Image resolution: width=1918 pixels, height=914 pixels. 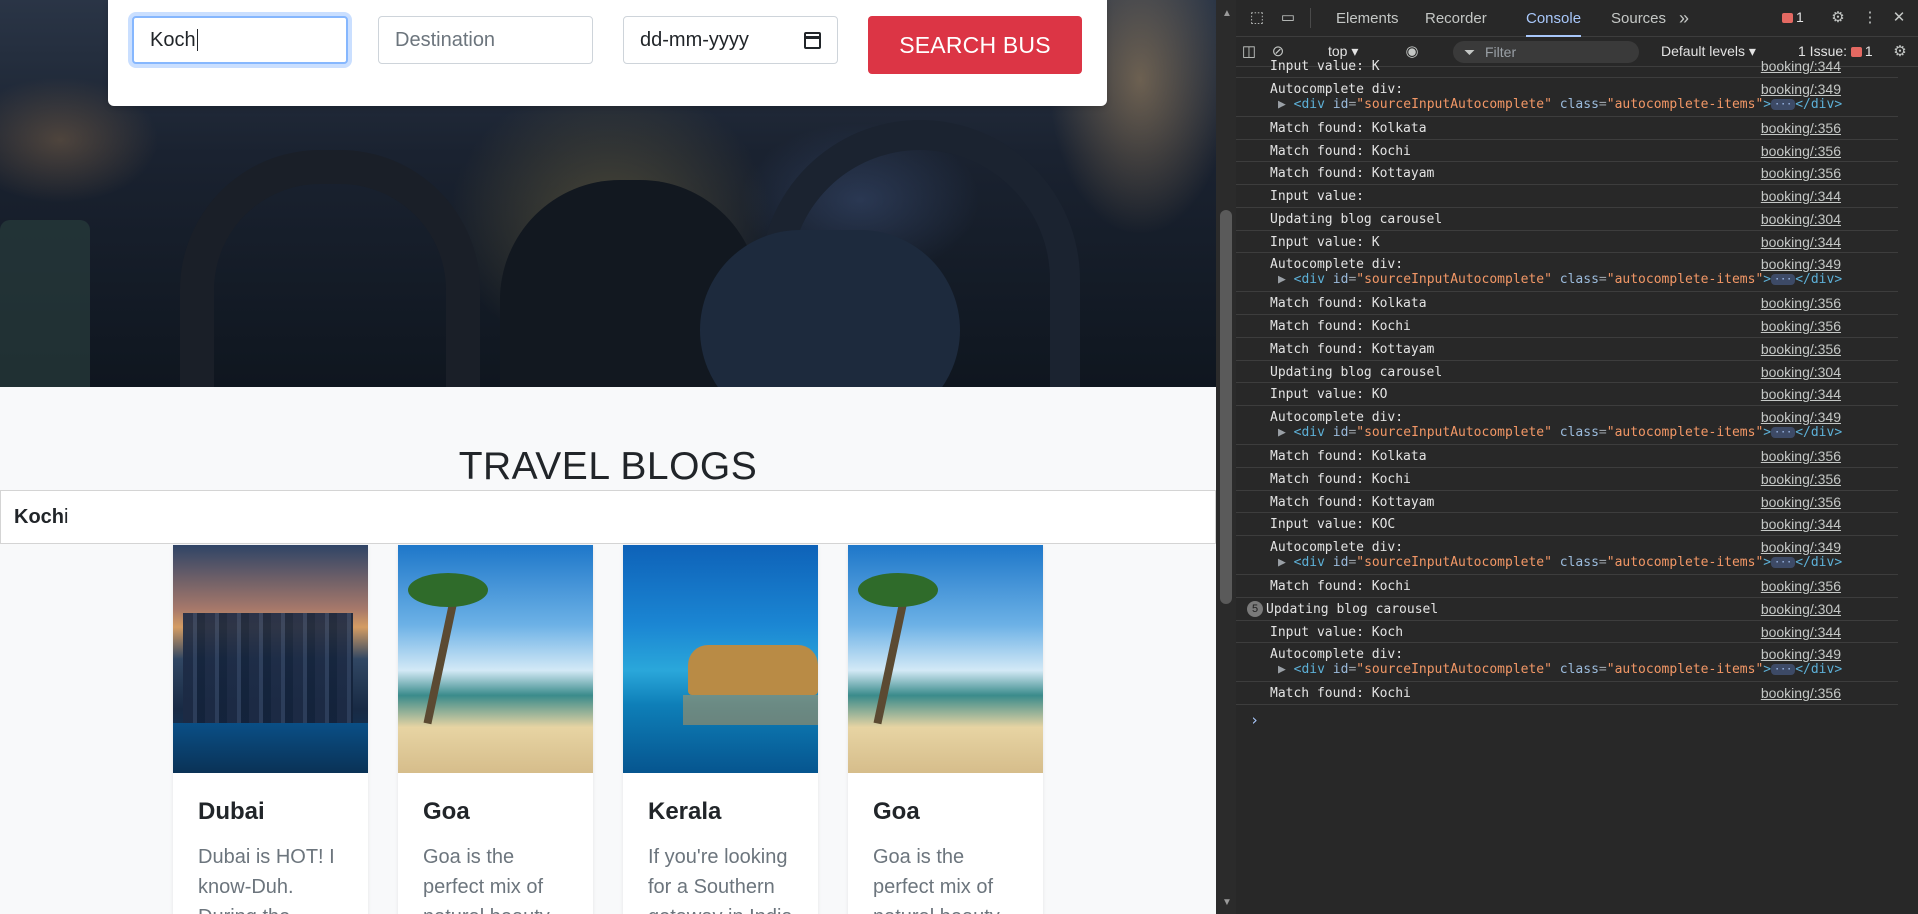 I want to click on console-message: Input value: booking/:344, so click(x=1567, y=196).